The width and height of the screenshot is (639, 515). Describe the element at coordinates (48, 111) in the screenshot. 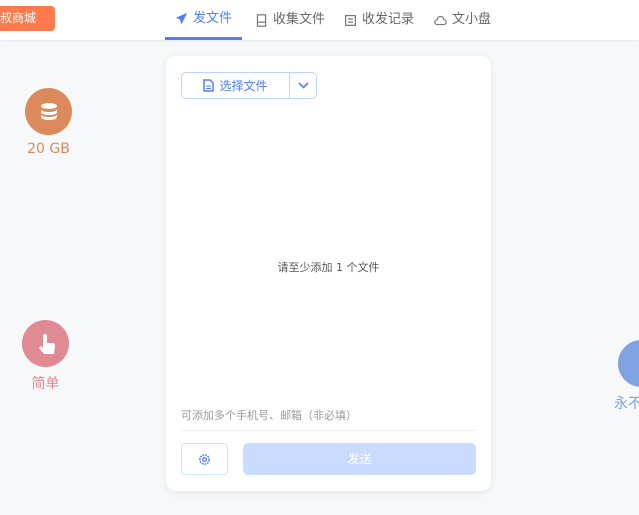

I see `database-icon` at that location.